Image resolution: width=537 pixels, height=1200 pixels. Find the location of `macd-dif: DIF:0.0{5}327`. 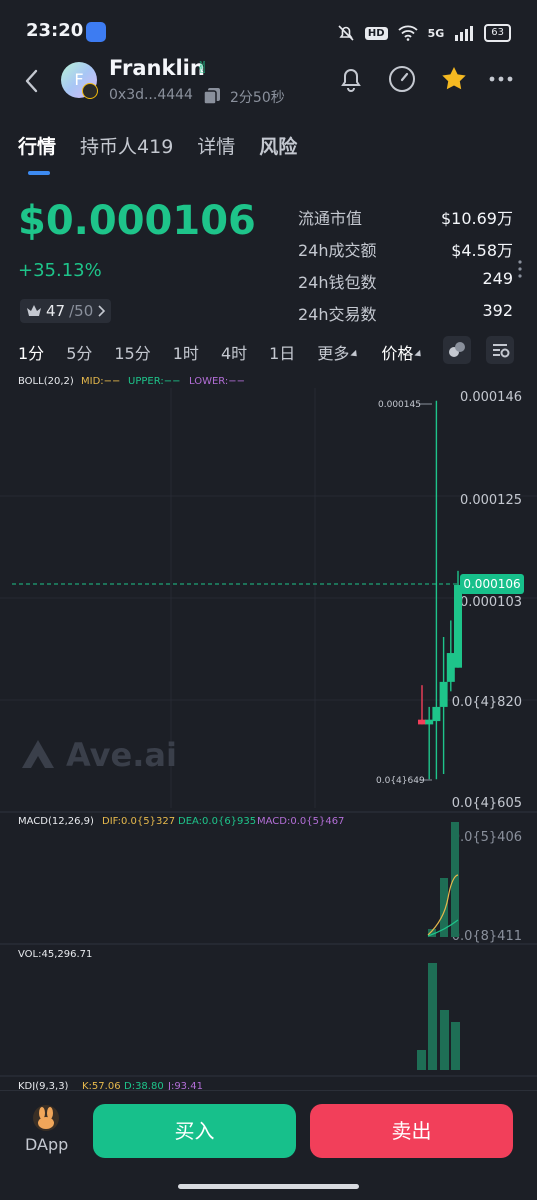

macd-dif: DIF:0.0{5}327 is located at coordinates (138, 821).